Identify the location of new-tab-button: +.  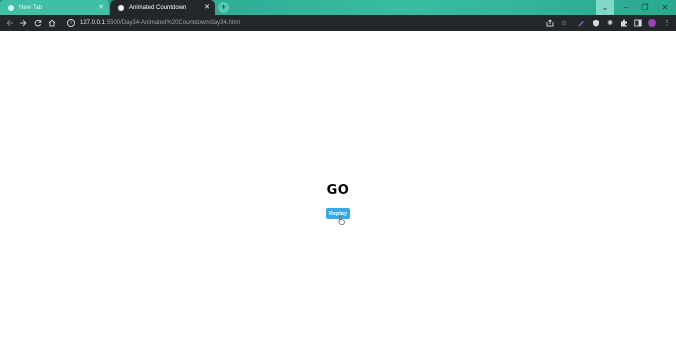
(223, 7).